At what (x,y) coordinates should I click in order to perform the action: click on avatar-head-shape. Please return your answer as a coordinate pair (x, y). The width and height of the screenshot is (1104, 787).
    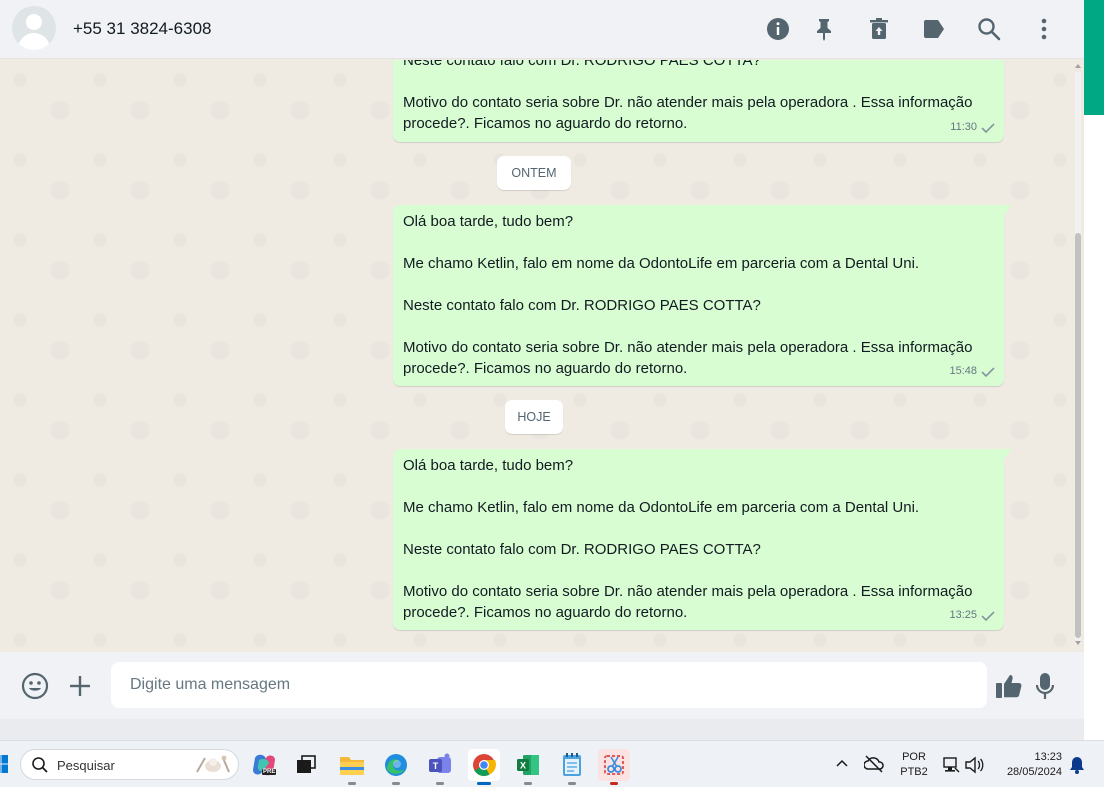
    Looking at the image, I should click on (34, 22).